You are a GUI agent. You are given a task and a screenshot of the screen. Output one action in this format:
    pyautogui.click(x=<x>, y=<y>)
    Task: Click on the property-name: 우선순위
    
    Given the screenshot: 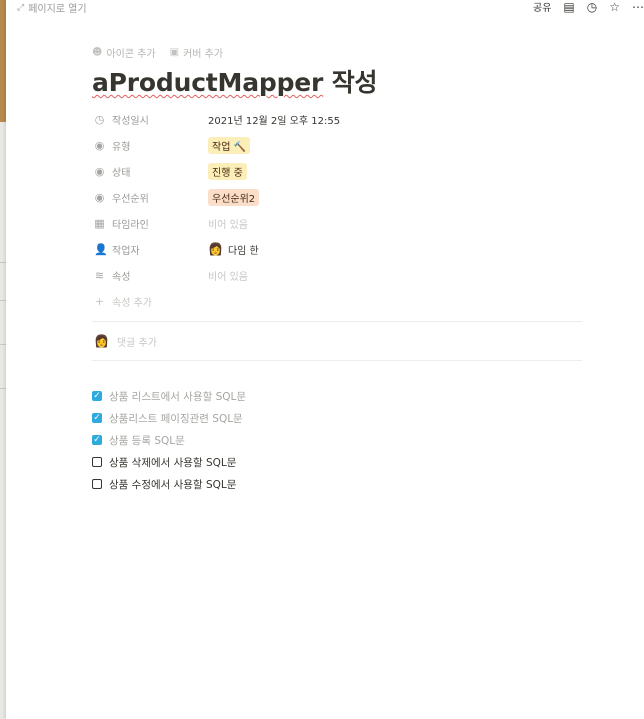 What is the action you would take?
    pyautogui.click(x=130, y=199)
    